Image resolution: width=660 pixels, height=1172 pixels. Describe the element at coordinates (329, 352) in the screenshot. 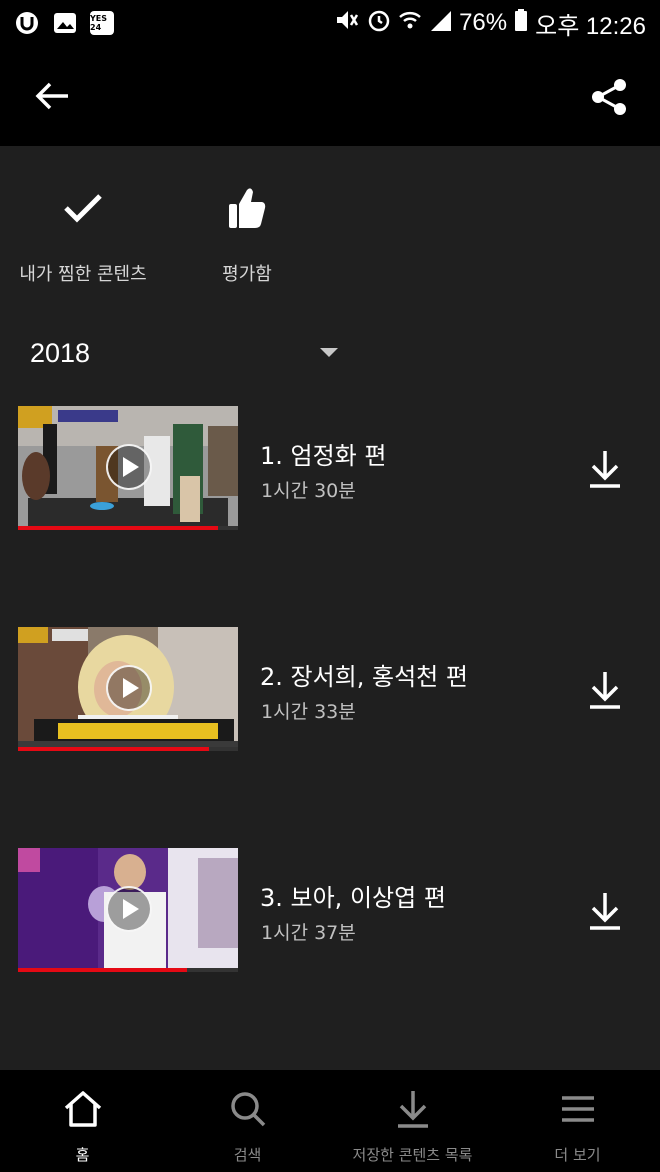

I see `caret-down-icon` at that location.